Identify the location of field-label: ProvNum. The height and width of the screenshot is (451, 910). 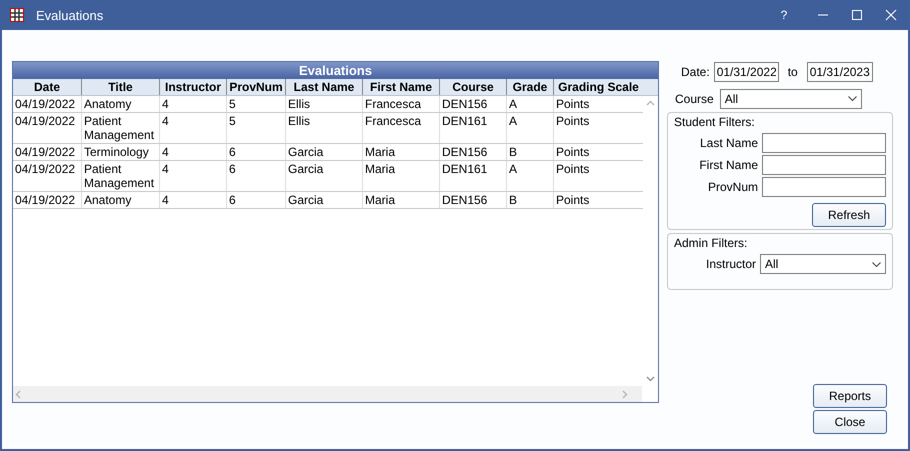
(733, 187).